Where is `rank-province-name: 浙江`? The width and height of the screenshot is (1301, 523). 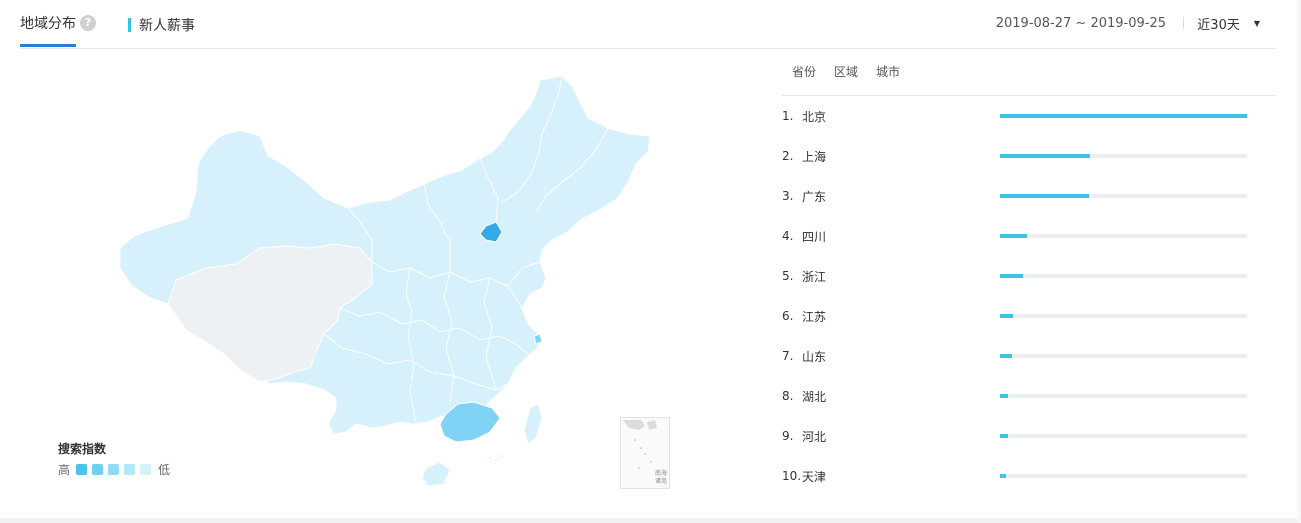
rank-province-name: 浙江 is located at coordinates (814, 276).